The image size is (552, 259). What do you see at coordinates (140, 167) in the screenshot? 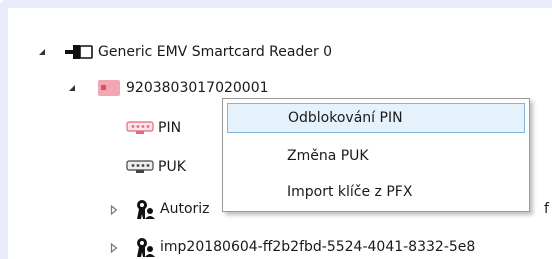
I see `puk-keypad-icon` at bounding box center [140, 167].